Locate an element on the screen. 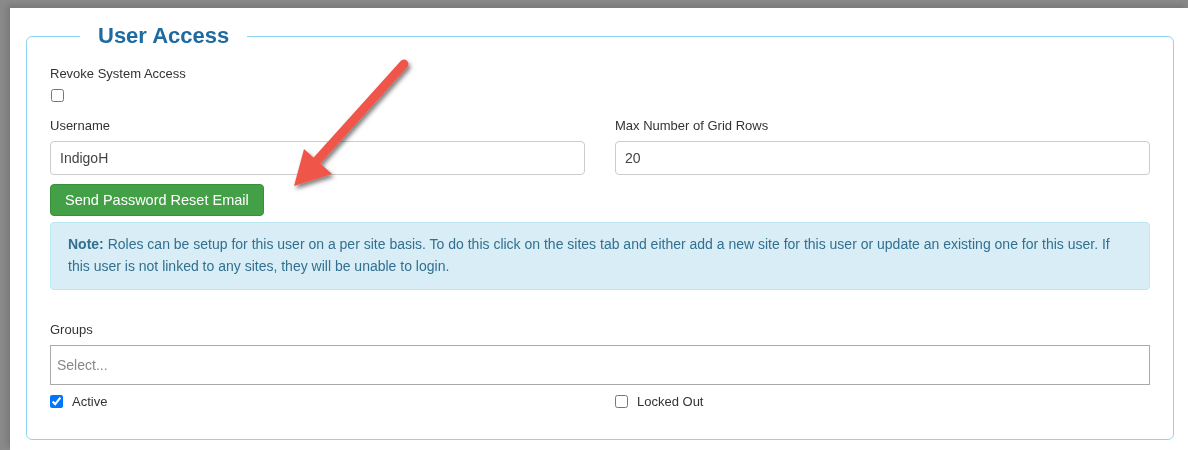 The image size is (1188, 450). checkbox-label: Active is located at coordinates (90, 401).